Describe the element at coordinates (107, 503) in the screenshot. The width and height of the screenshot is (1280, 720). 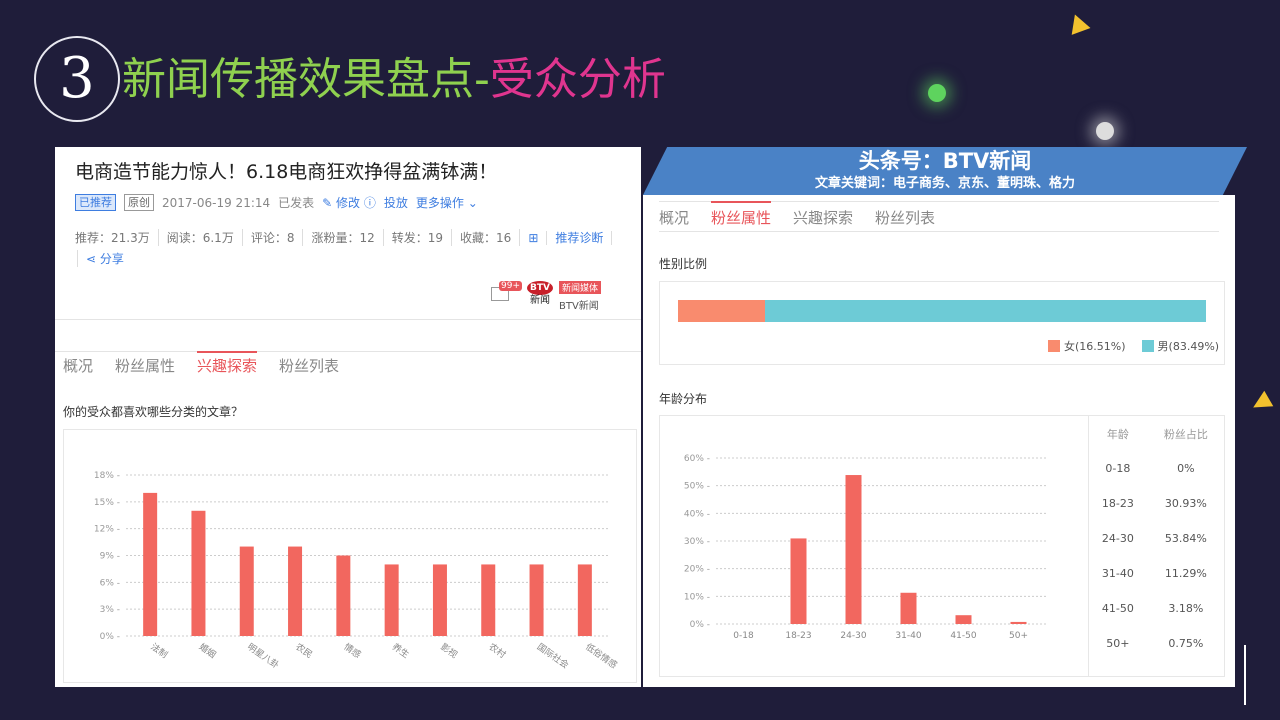
I see `y-tick-label: 15% -` at that location.